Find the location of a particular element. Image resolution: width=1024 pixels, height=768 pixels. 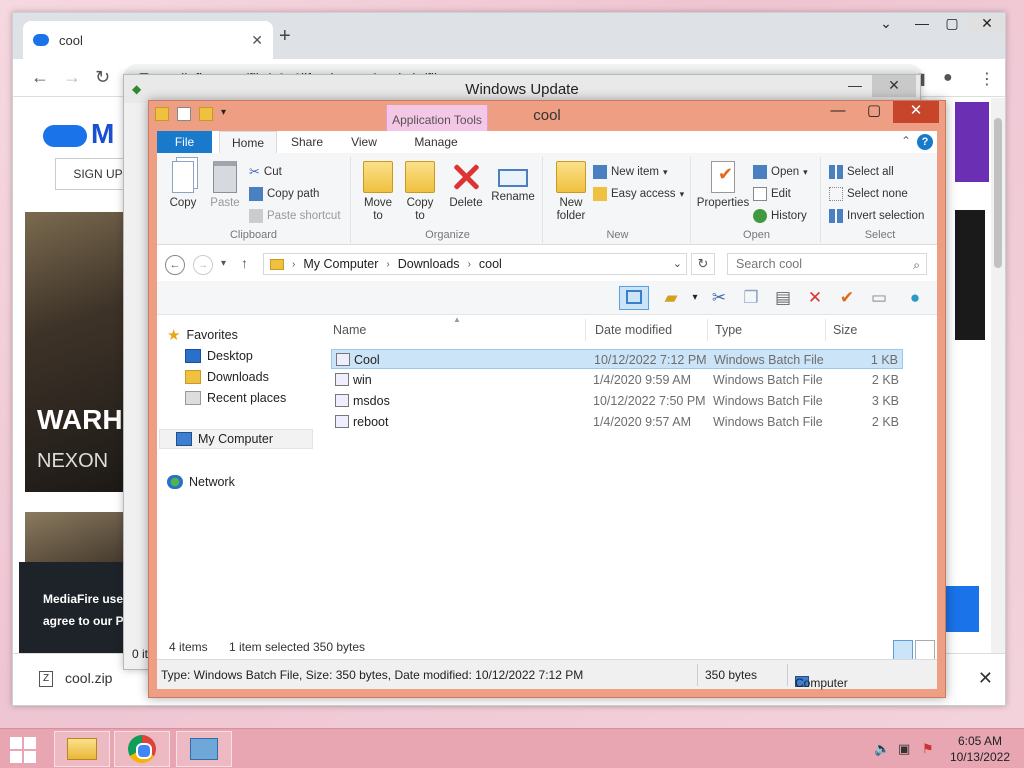

profile-icon: ● is located at coordinates (948, 78).